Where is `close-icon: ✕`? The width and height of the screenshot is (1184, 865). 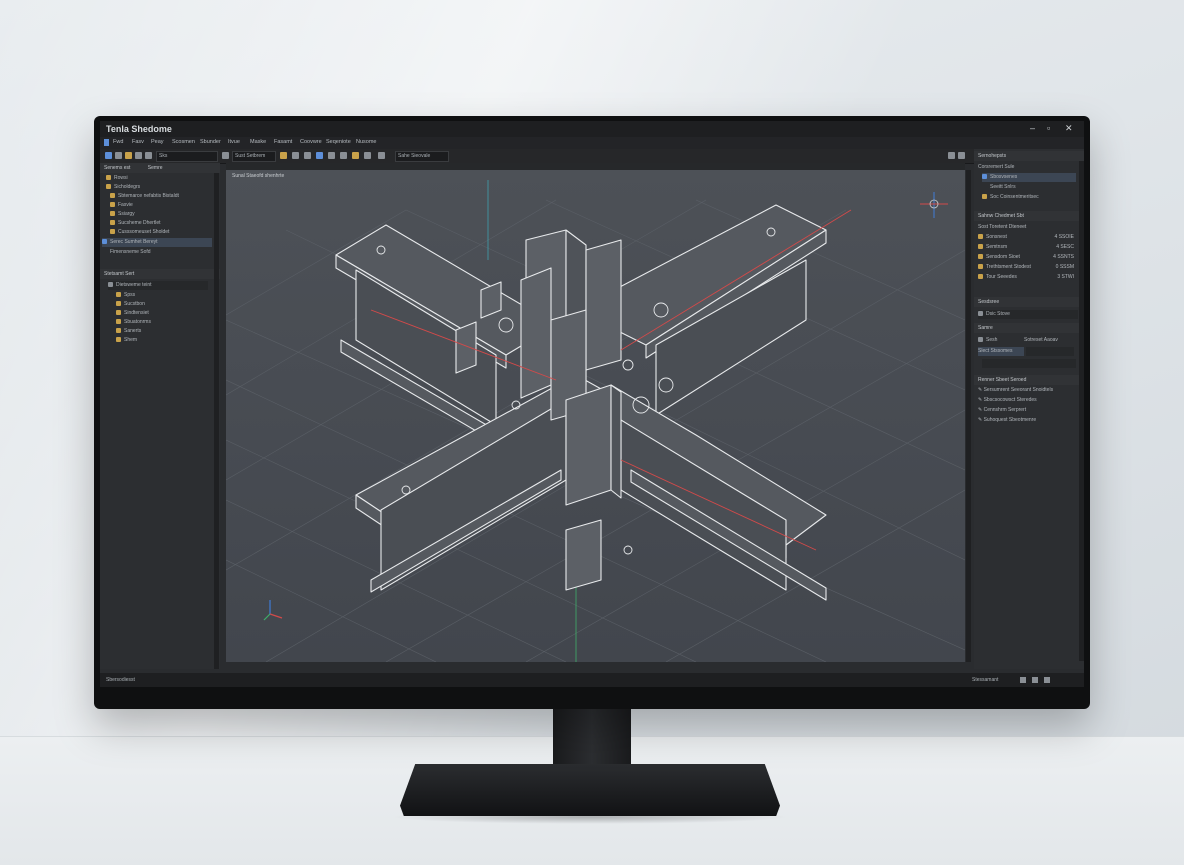
close-icon: ✕ is located at coordinates (1069, 128).